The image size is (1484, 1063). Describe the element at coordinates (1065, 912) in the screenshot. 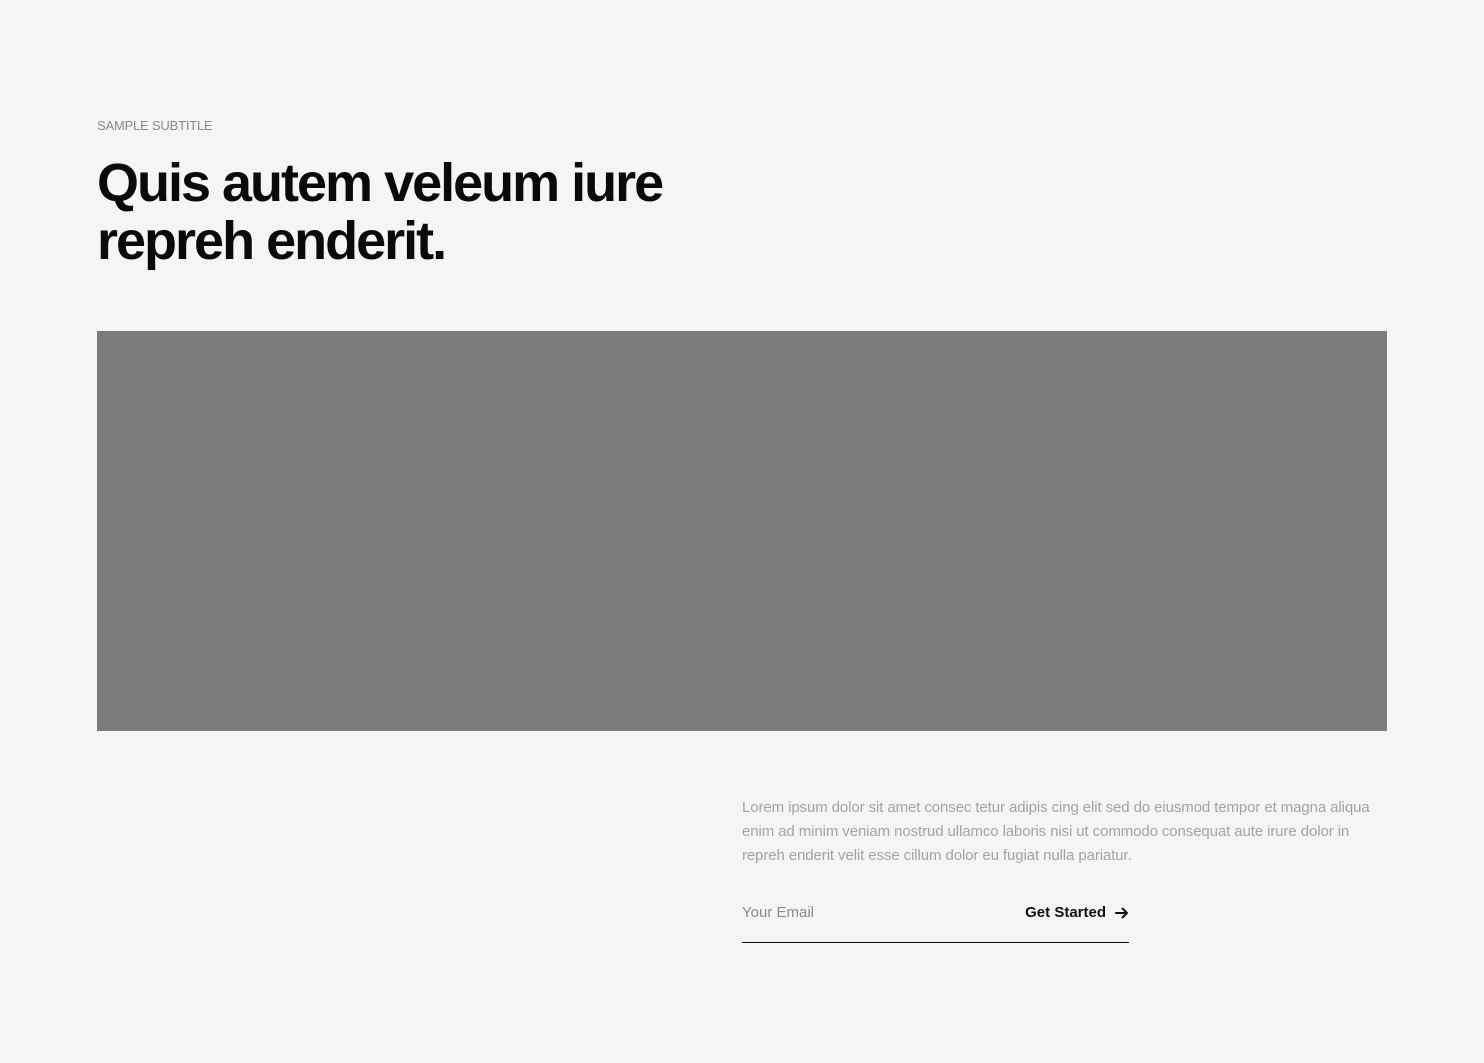

I see `get-started-label: Get Started` at that location.